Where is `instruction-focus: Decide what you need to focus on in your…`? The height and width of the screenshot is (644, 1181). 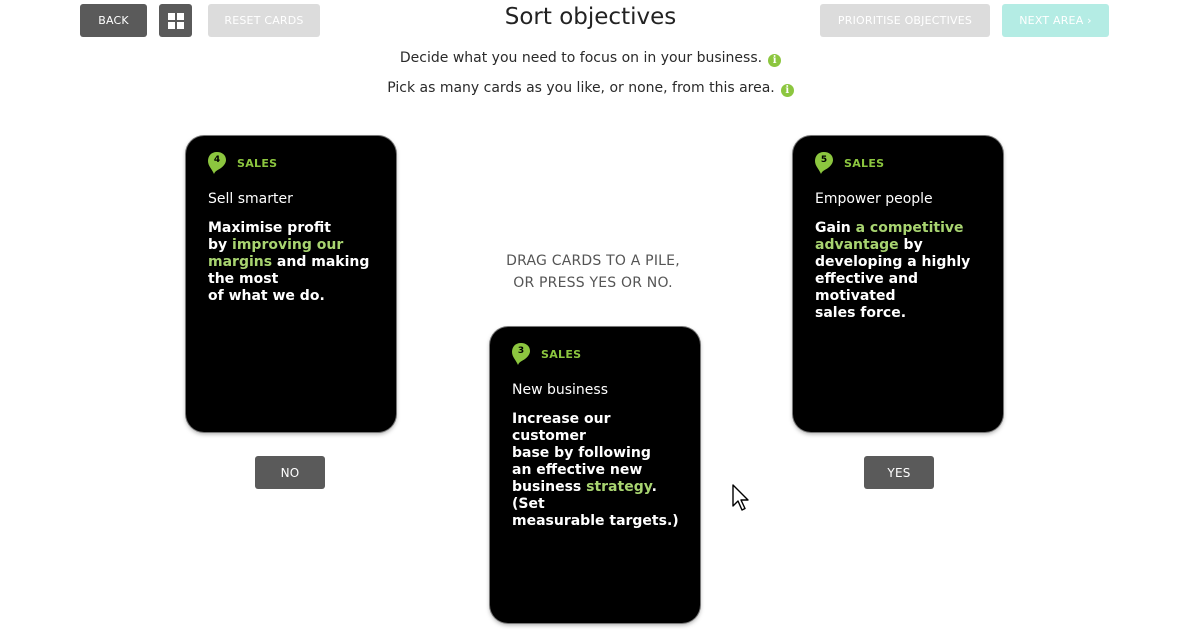 instruction-focus: Decide what you need to focus on in your… is located at coordinates (590, 58).